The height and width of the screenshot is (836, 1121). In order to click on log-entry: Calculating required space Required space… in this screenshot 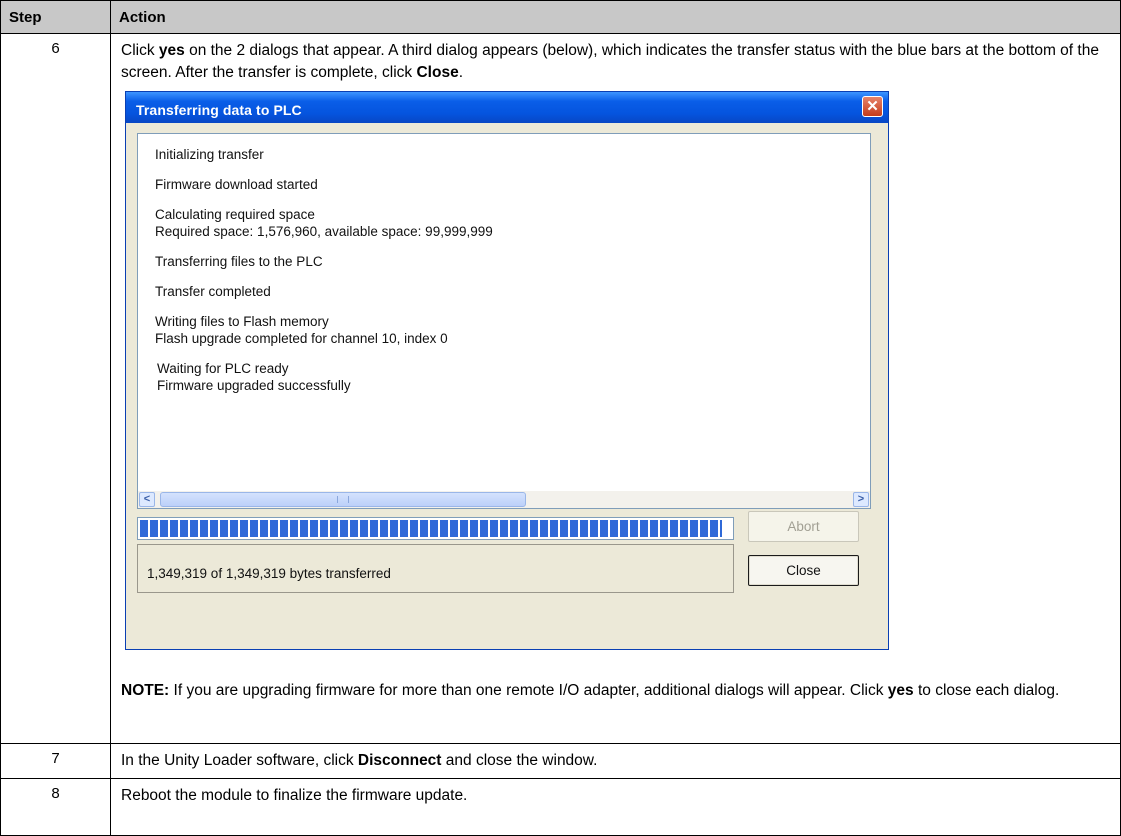, I will do `click(324, 223)`.